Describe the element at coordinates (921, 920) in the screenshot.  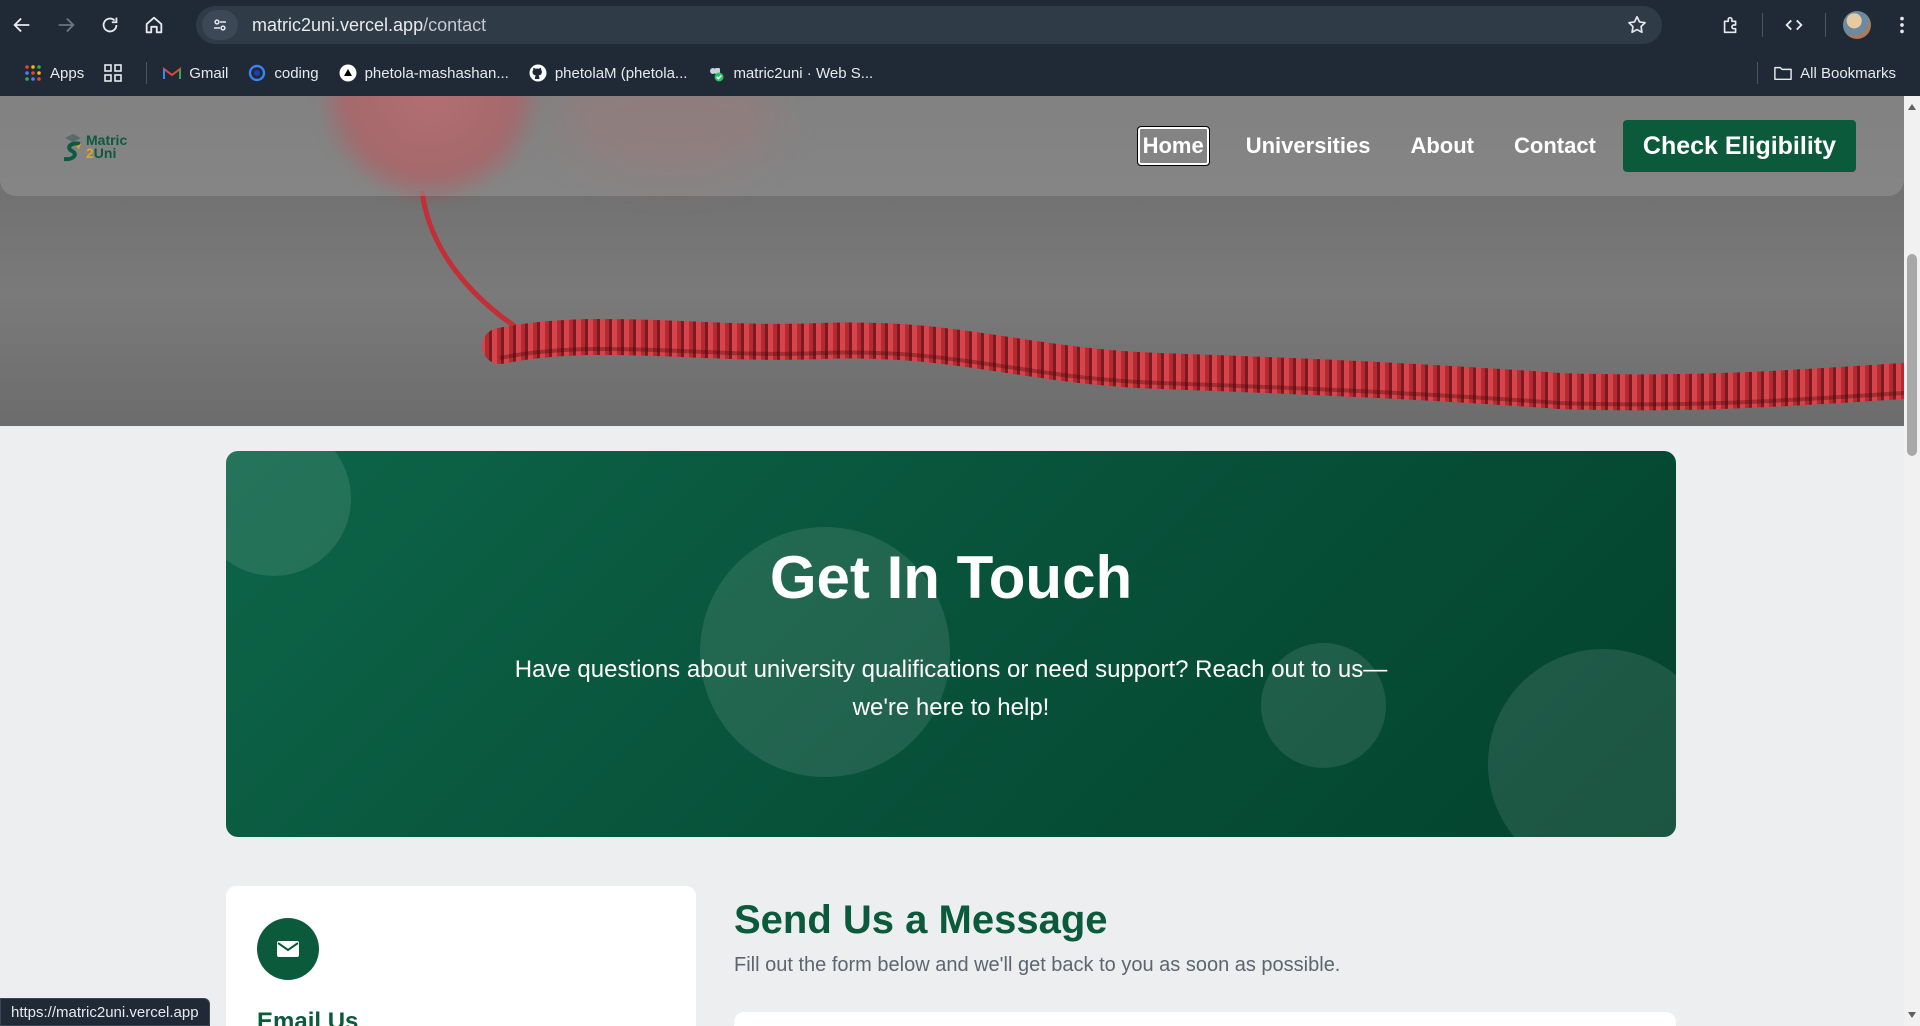
I see `form-title: Send Us a Message` at that location.